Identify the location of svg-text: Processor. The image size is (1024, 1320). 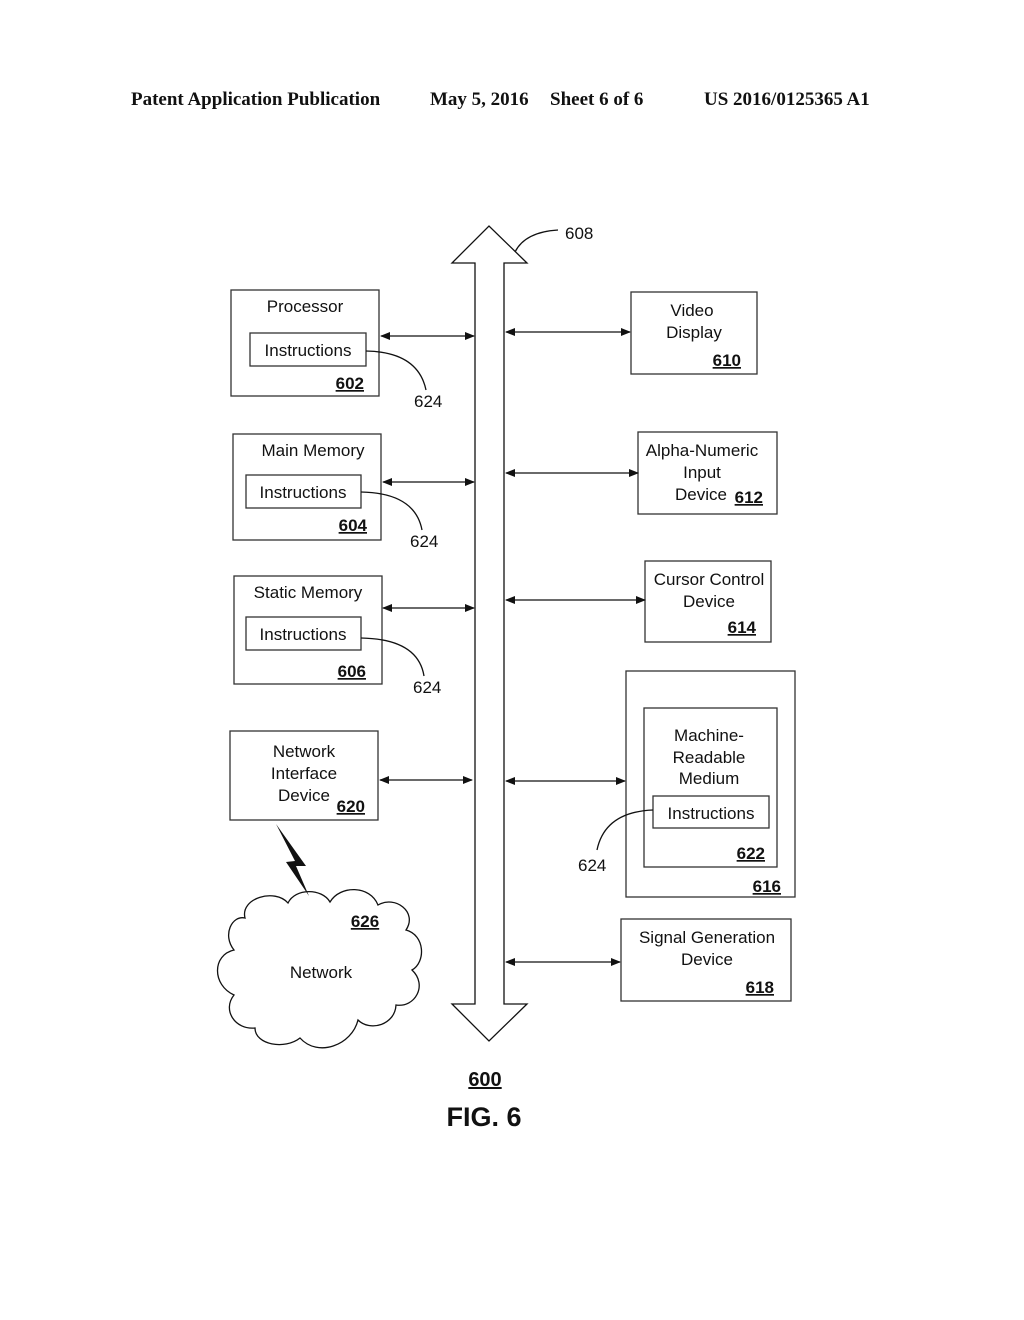
(305, 306).